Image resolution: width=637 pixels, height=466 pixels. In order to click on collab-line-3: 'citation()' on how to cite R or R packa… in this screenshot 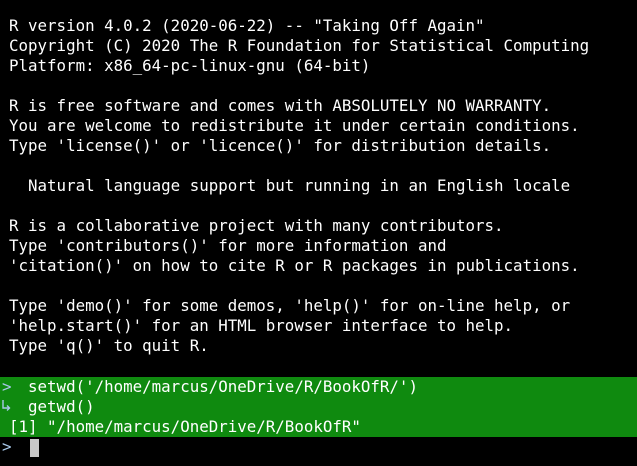, I will do `click(294, 265)`.